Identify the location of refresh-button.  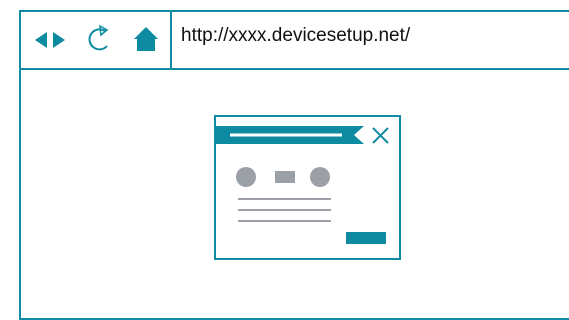
(99, 40).